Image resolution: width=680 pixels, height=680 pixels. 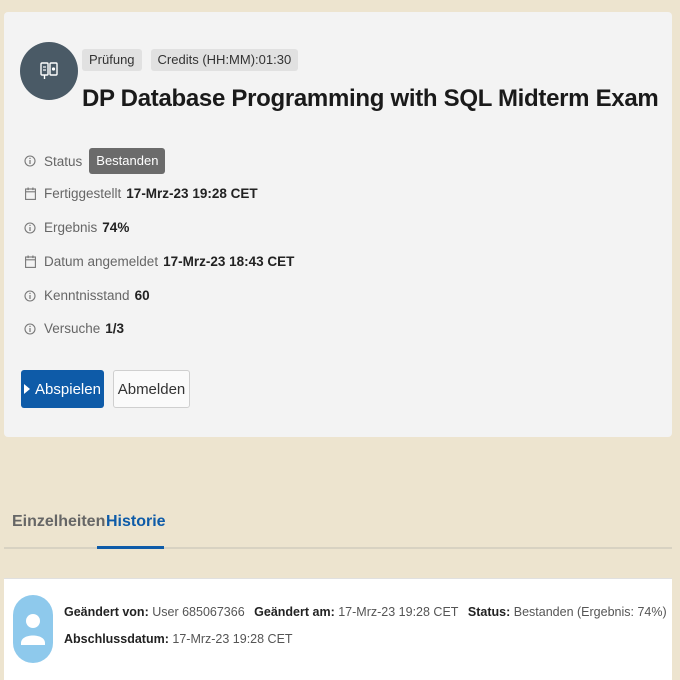 What do you see at coordinates (68, 389) in the screenshot?
I see `play-button-label: Abspielen` at bounding box center [68, 389].